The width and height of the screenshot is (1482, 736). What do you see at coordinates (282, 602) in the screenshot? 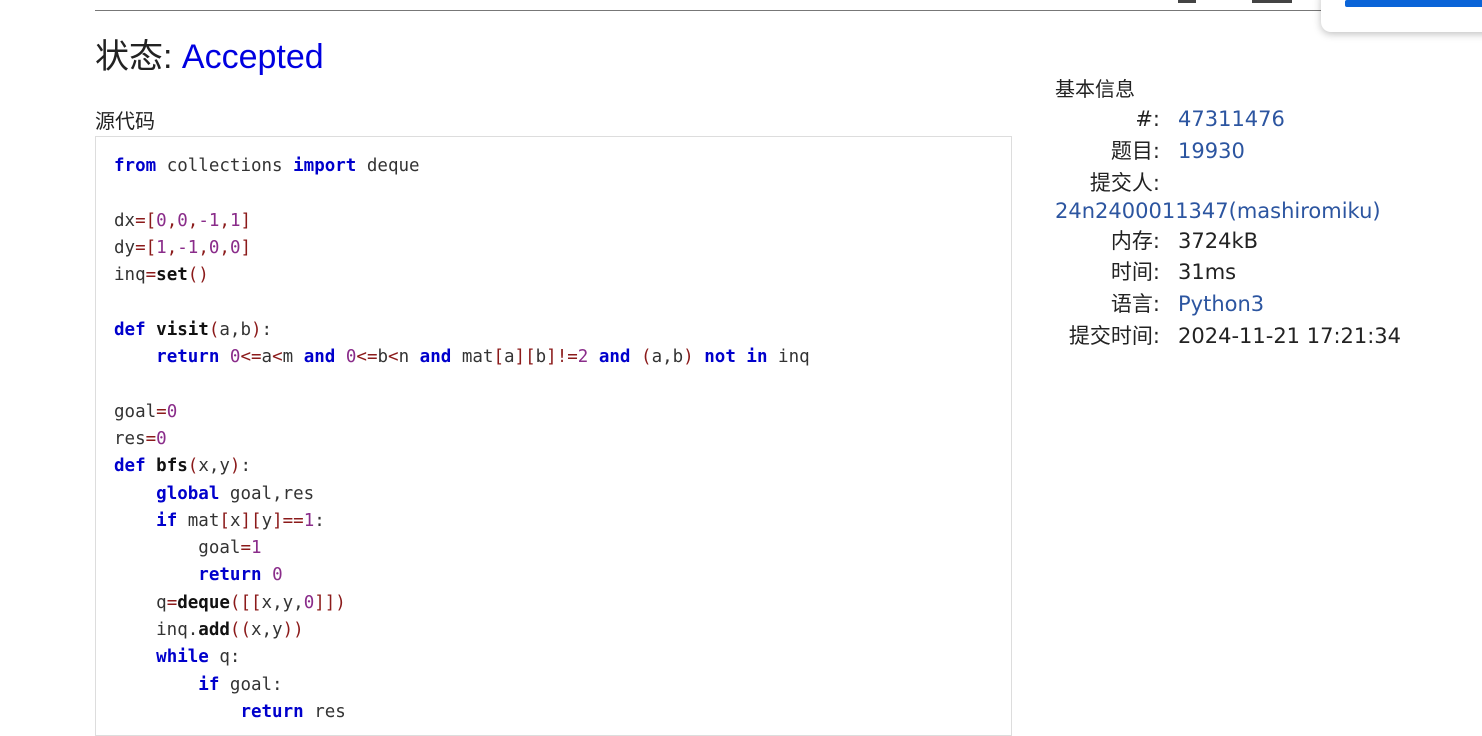
I see `code-token: x,y,` at bounding box center [282, 602].